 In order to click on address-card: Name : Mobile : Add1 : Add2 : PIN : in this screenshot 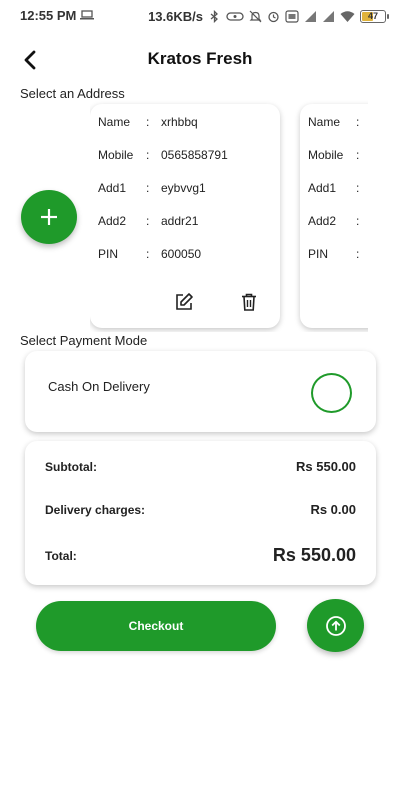, I will do `click(334, 216)`.